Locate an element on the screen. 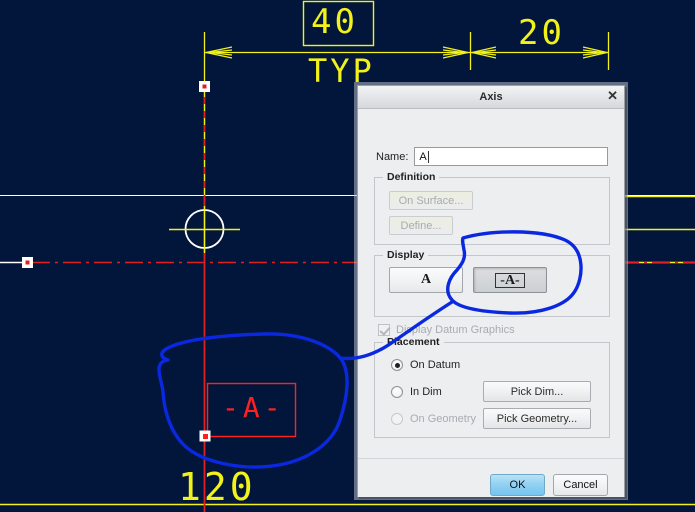  footer-divider is located at coordinates (491, 458).